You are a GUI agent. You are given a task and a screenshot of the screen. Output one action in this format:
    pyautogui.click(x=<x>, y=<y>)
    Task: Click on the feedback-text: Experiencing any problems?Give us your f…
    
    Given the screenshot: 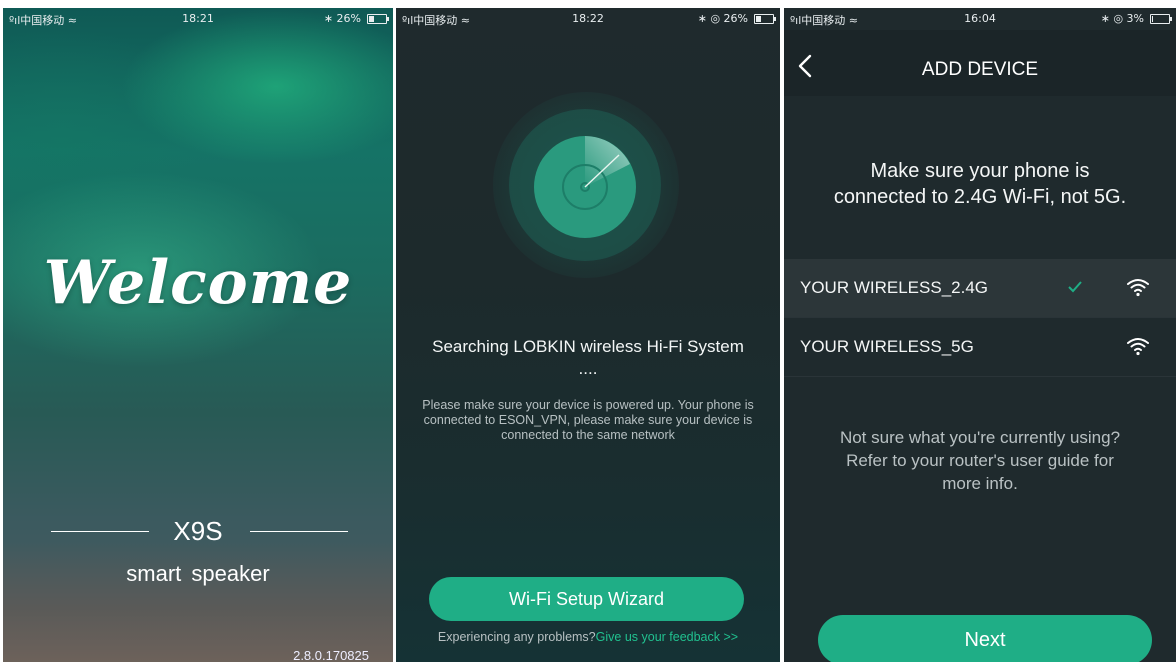 What is the action you would take?
    pyautogui.click(x=588, y=637)
    